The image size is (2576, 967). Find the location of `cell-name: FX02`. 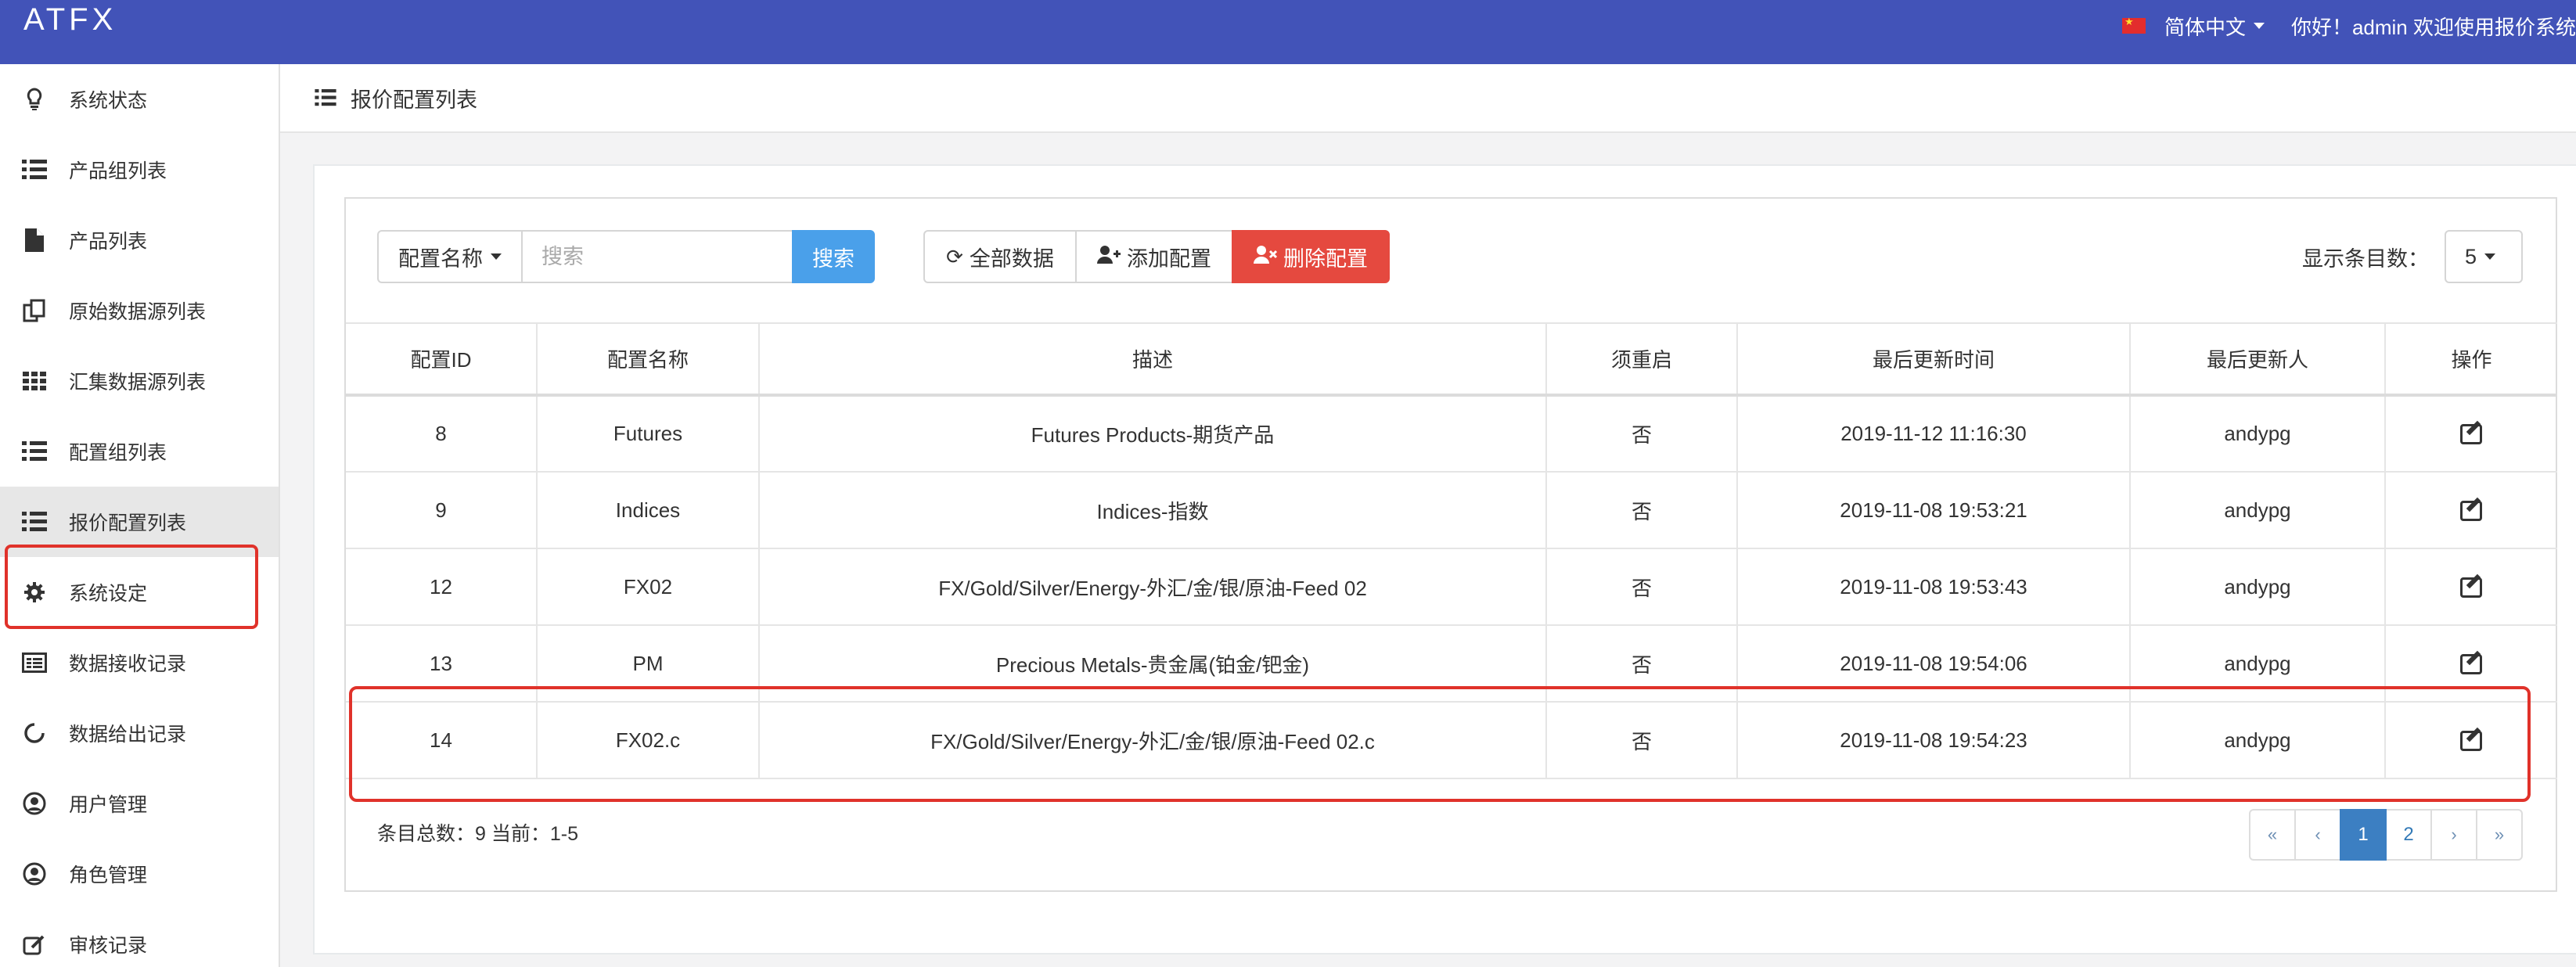

cell-name: FX02 is located at coordinates (649, 586).